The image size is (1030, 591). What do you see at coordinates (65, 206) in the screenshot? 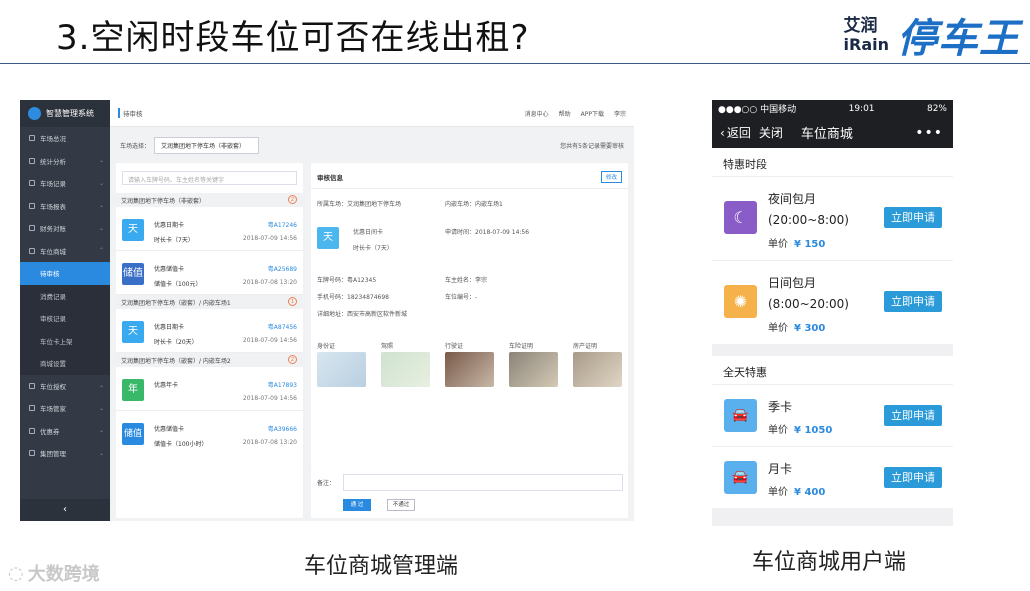
I see `sidebar-item-reports: 车场报表 ⌄` at bounding box center [65, 206].